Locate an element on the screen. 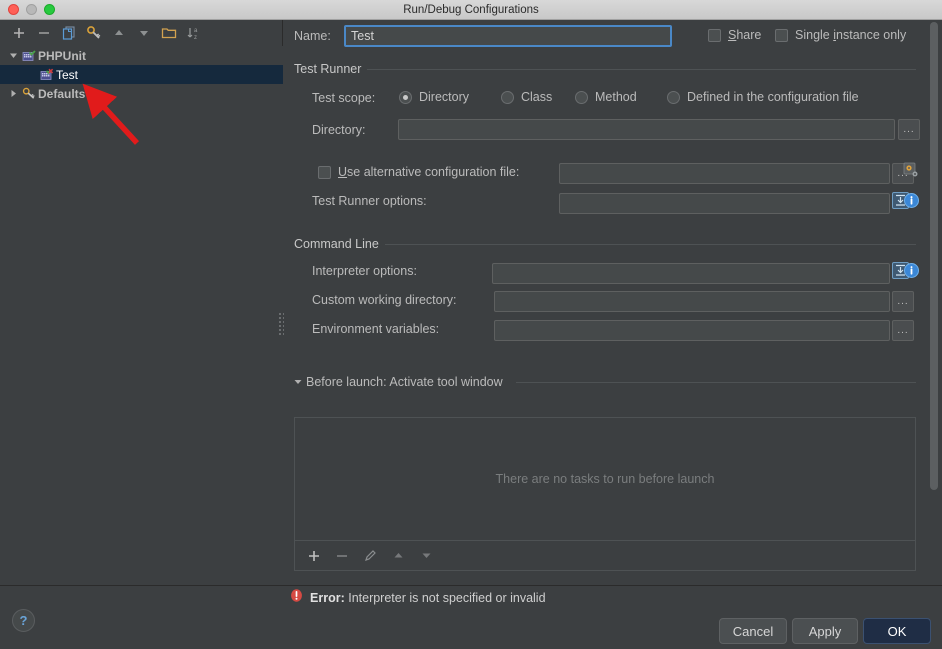 This screenshot has height=649, width=942. before-launch-task-list: There are no tasks to run before launch is located at coordinates (605, 479).